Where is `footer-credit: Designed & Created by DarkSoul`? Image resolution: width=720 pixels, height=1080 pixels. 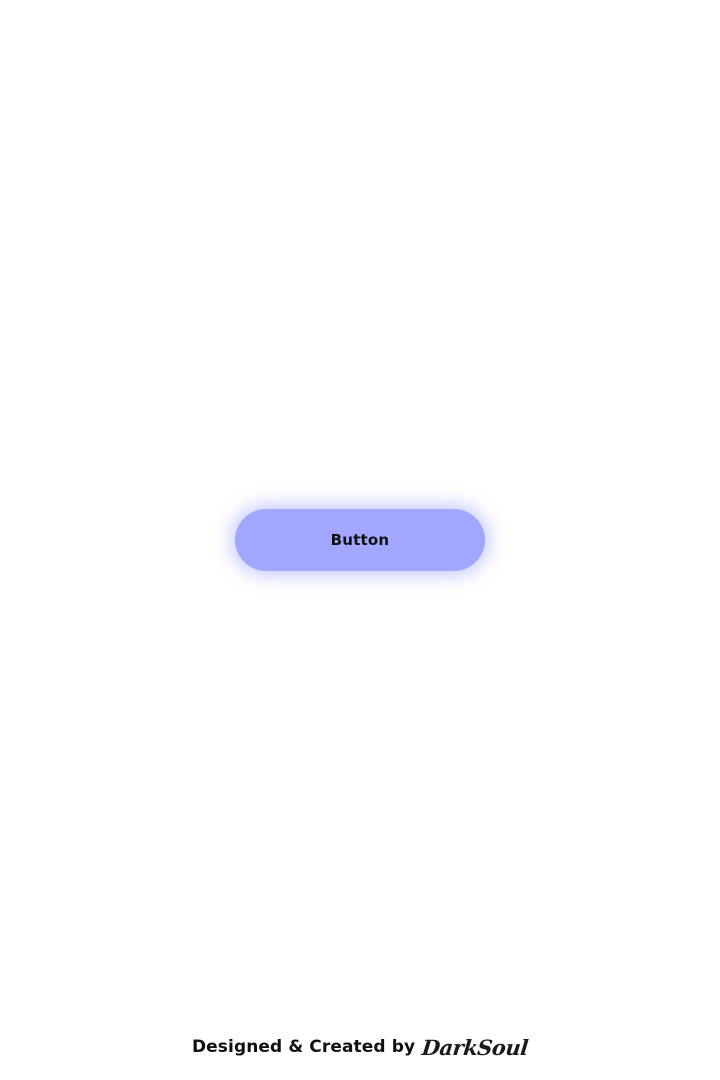 footer-credit: Designed & Created by DarkSoul is located at coordinates (360, 1047).